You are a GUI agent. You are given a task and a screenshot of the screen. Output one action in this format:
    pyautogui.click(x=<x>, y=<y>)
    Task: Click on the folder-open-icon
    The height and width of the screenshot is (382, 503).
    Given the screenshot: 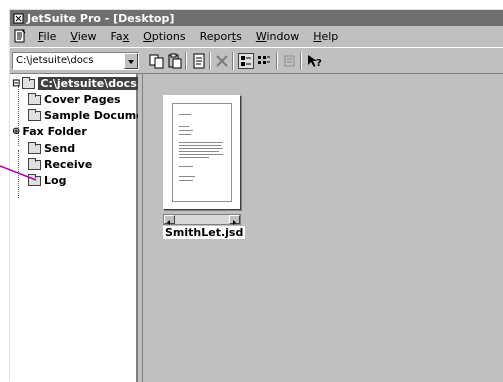 What is the action you would take?
    pyautogui.click(x=29, y=82)
    